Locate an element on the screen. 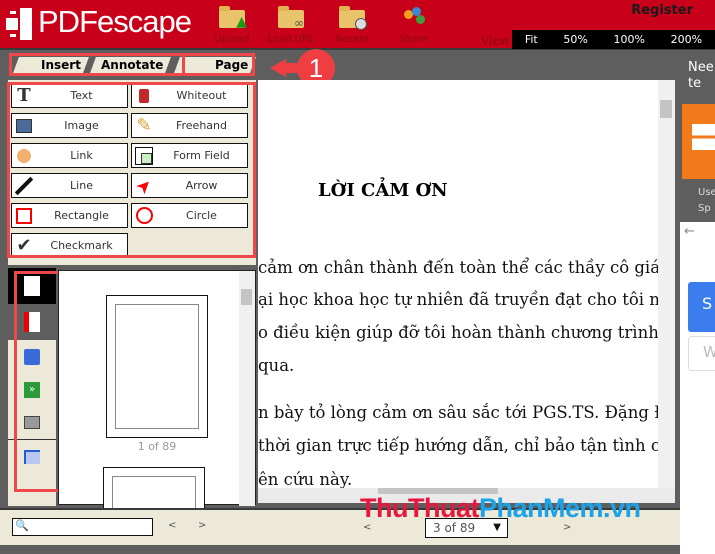 The height and width of the screenshot is (554, 715). share-label: Share is located at coordinates (413, 39).